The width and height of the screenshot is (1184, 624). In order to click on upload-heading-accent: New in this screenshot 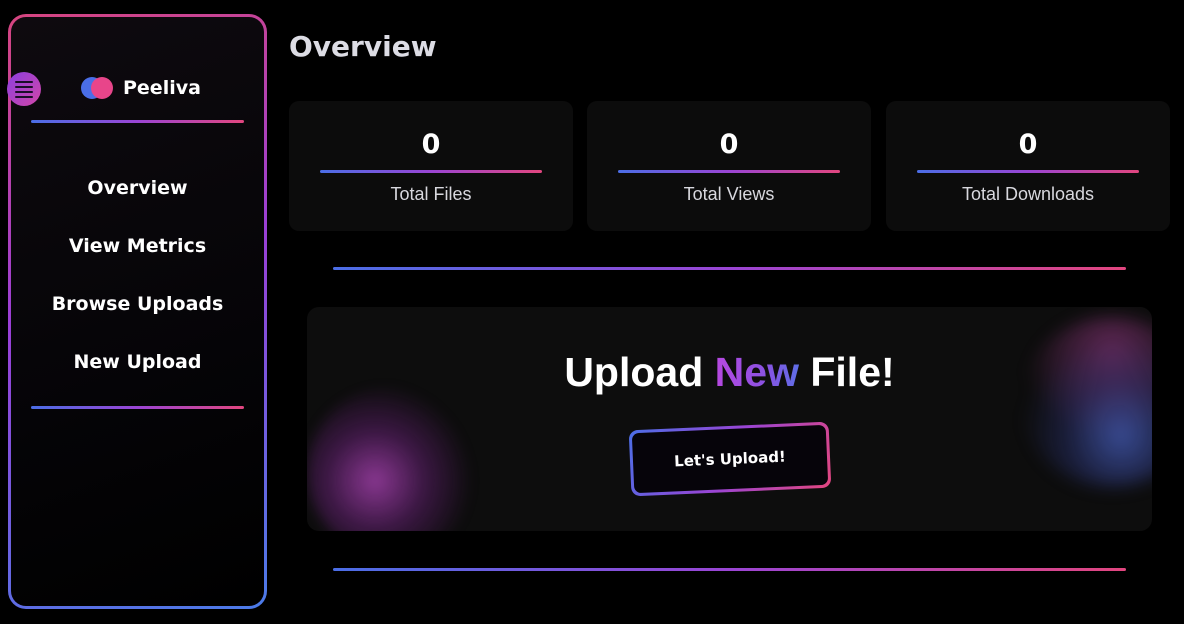, I will do `click(756, 372)`.